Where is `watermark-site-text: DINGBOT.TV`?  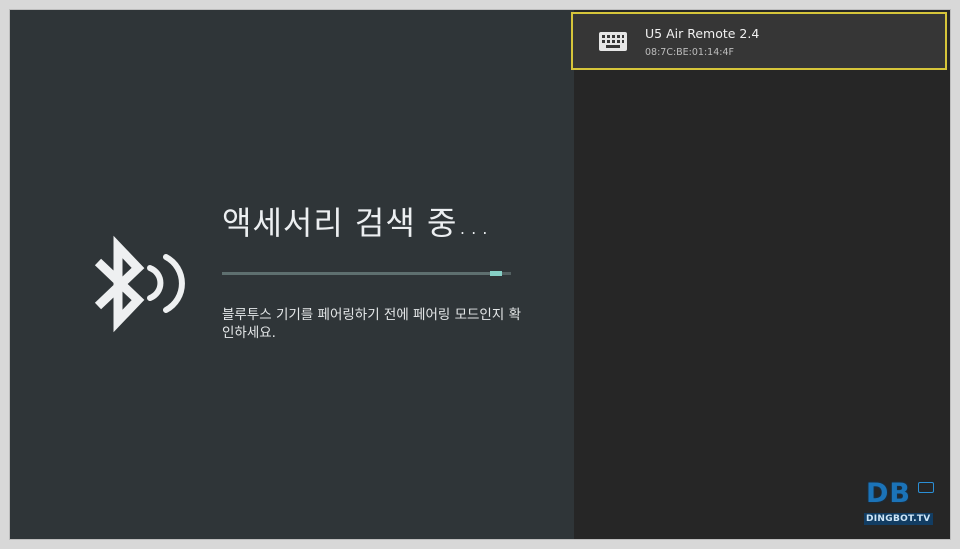 watermark-site-text: DINGBOT.TV is located at coordinates (898, 519).